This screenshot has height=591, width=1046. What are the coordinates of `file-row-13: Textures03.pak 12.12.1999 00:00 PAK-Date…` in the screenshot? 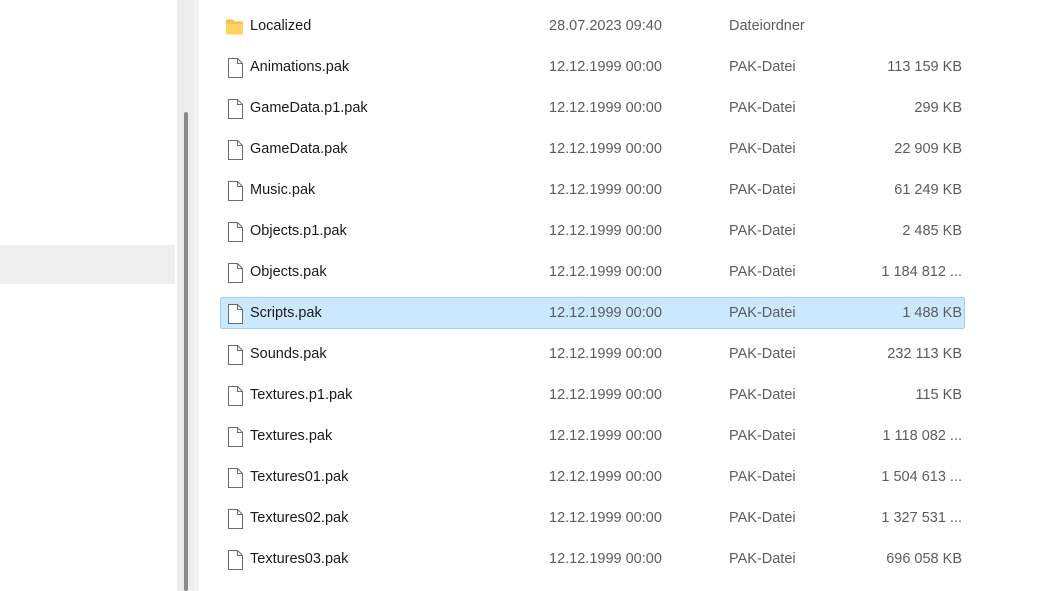 It's located at (592, 559).